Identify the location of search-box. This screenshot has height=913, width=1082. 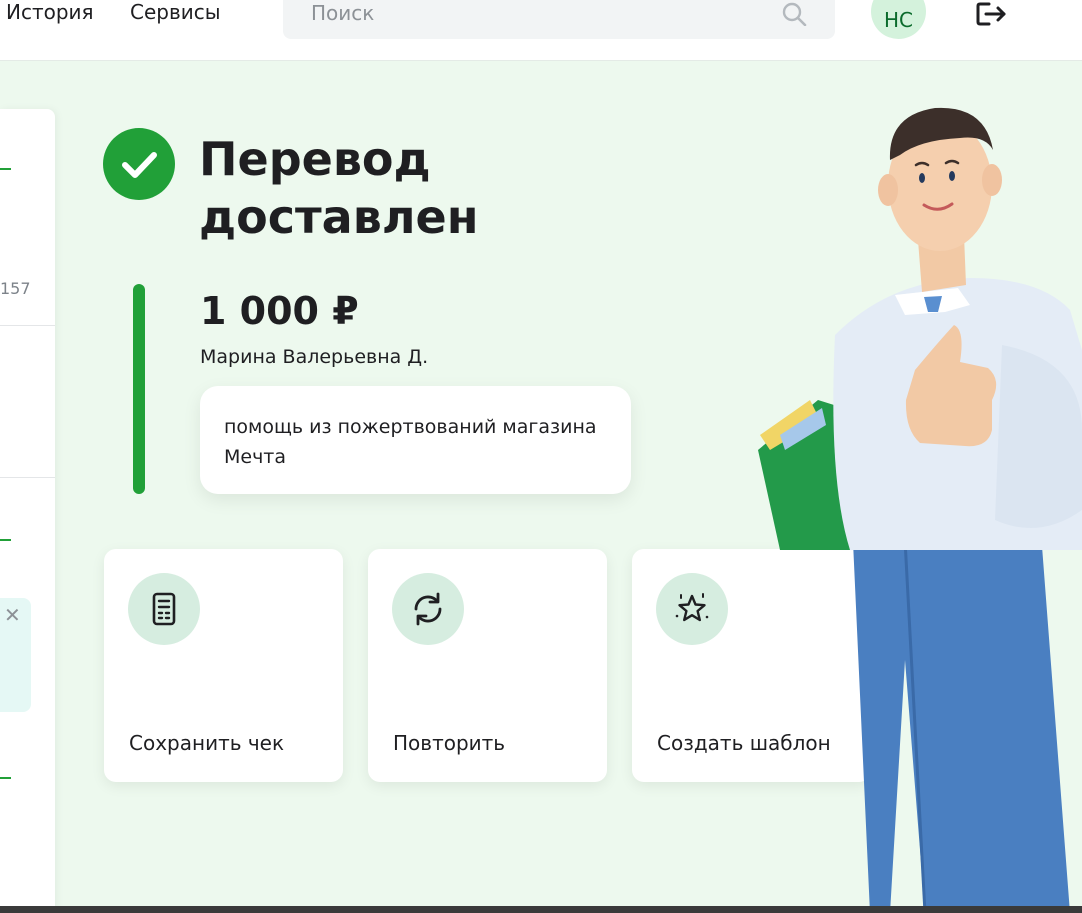
(559, 19).